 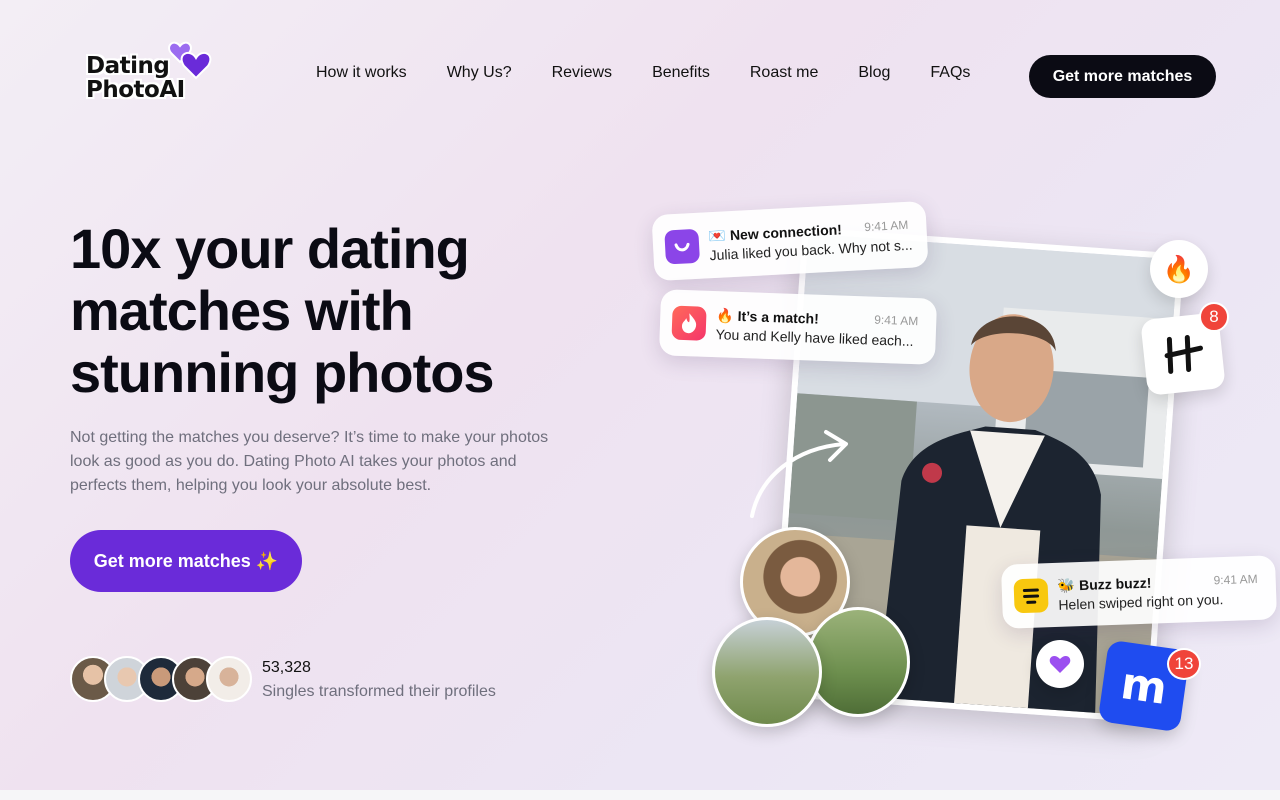 I want to click on heart-badge, so click(x=1060, y=664).